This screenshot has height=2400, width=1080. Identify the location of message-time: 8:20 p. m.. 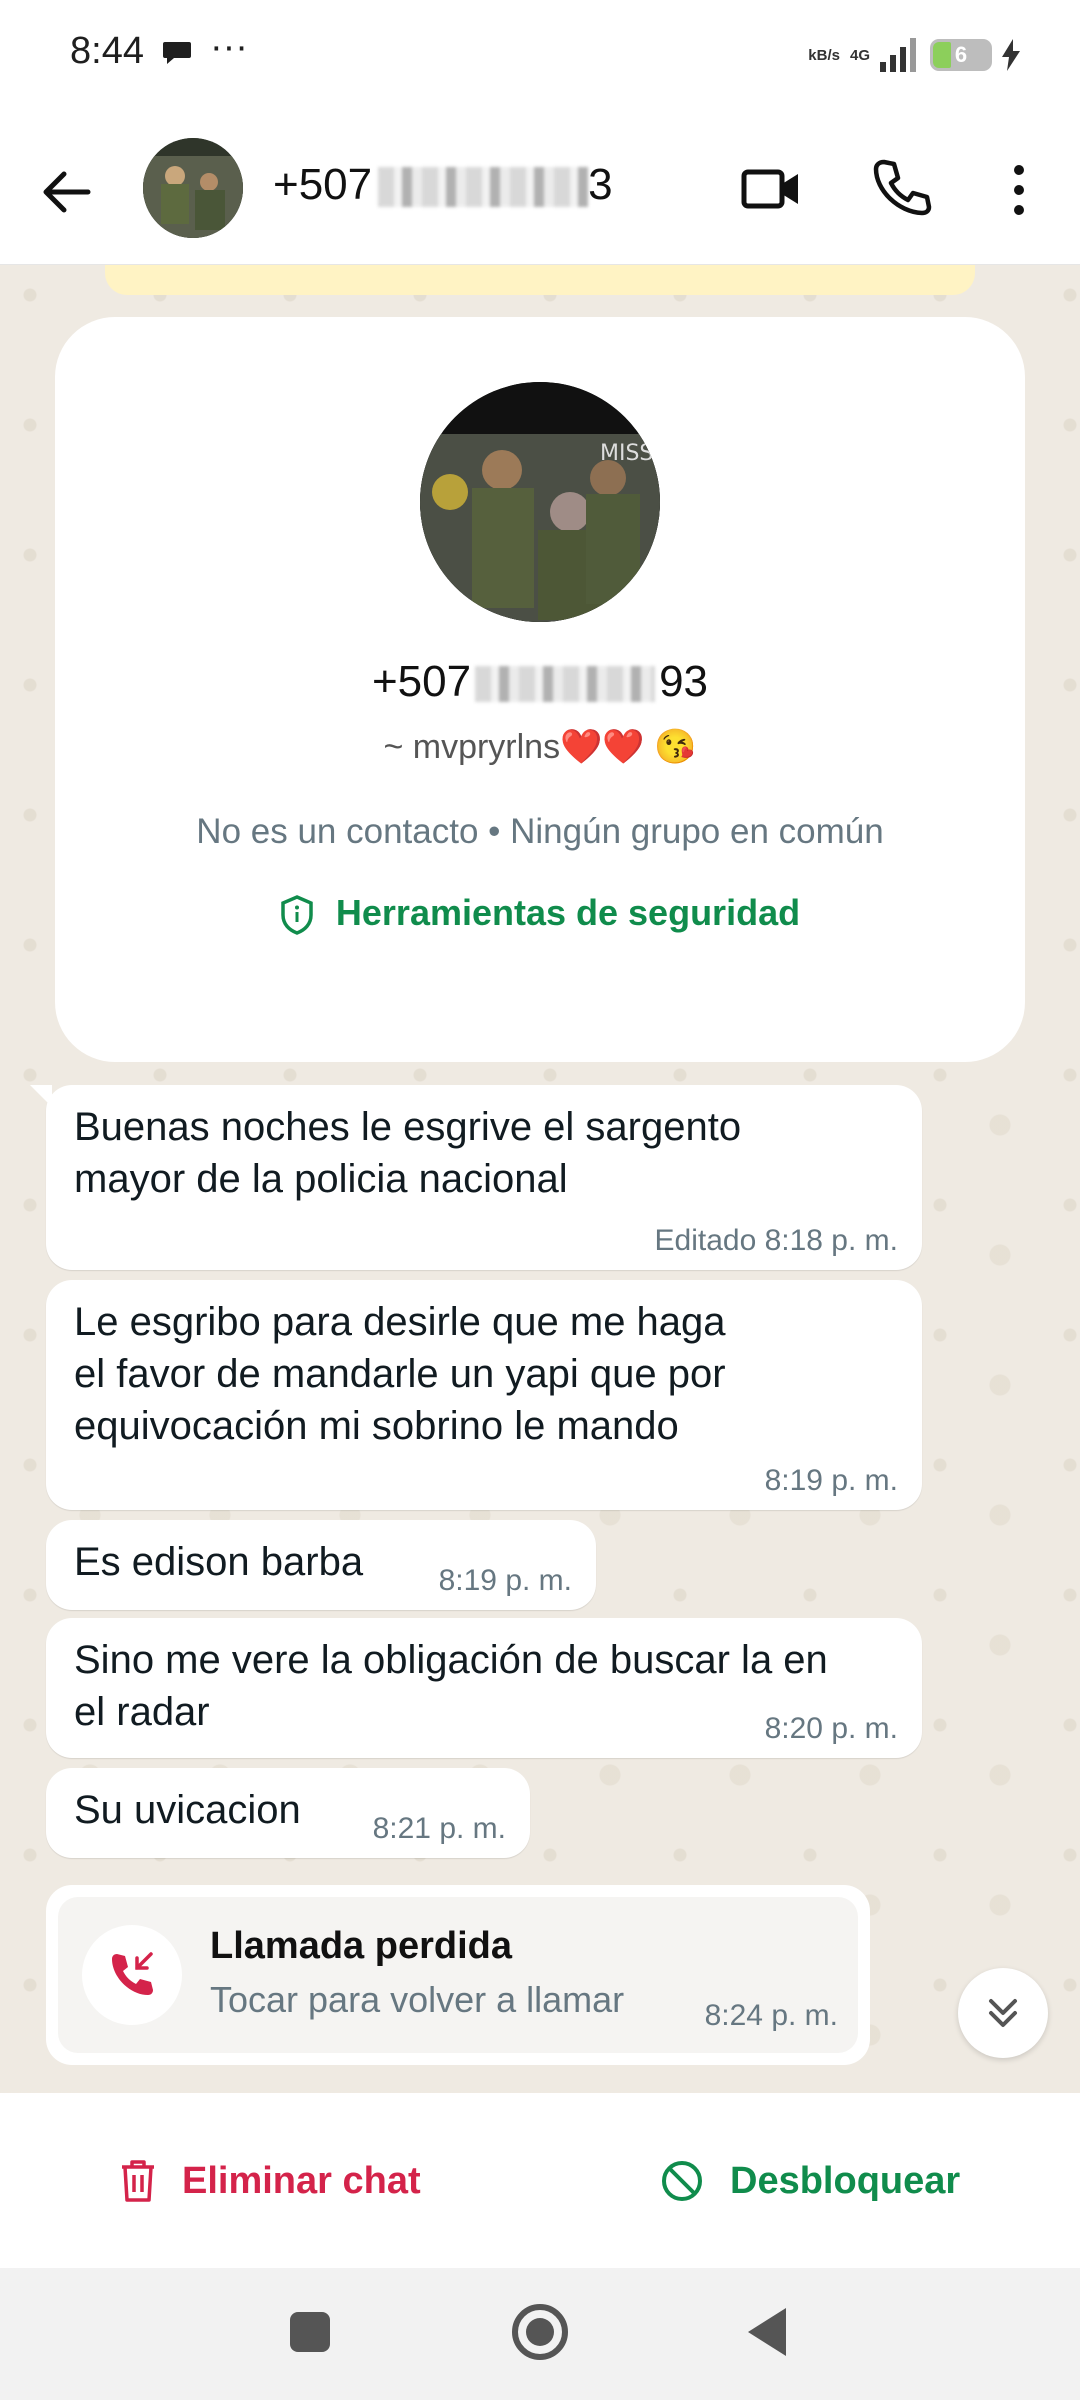
(831, 1728).